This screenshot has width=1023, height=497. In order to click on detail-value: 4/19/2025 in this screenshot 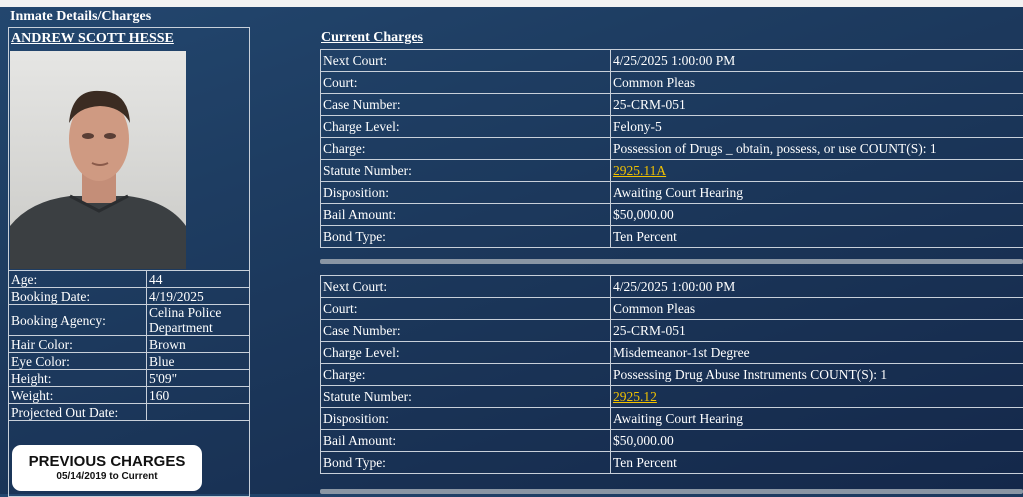, I will do `click(198, 296)`.